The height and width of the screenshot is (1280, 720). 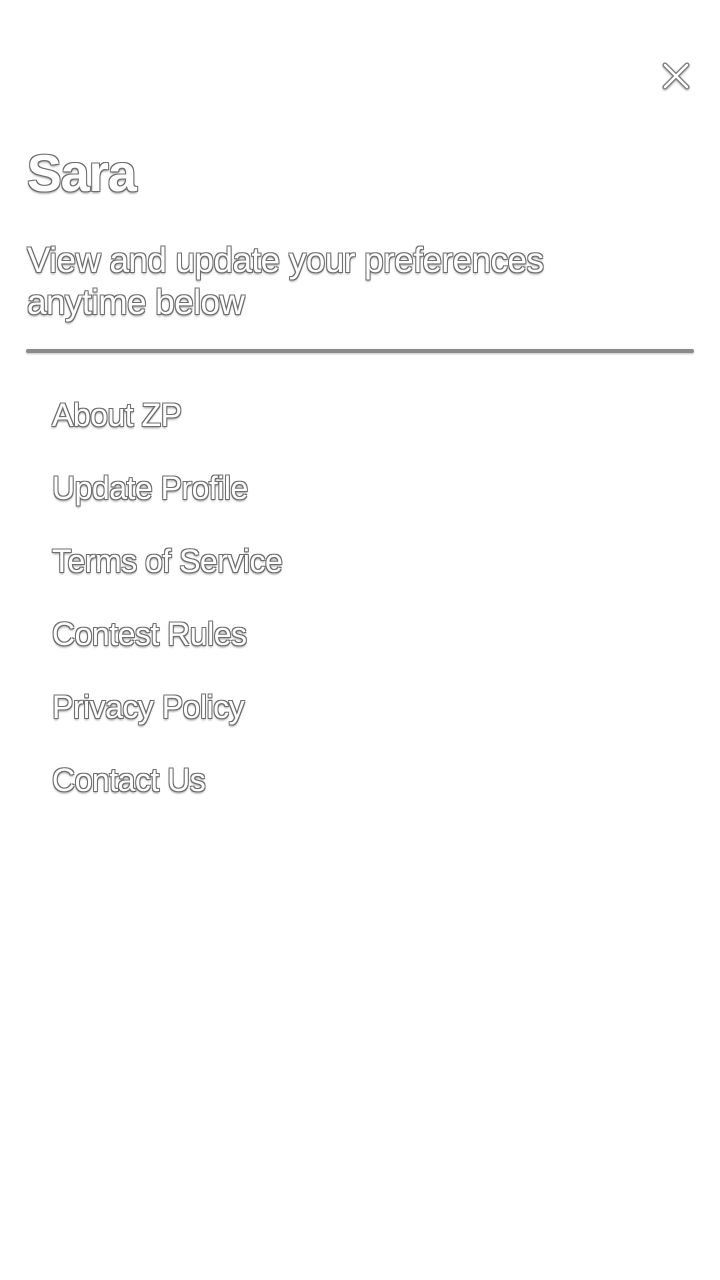 I want to click on menu-item-update-profile: Update Profile, so click(x=167, y=496).